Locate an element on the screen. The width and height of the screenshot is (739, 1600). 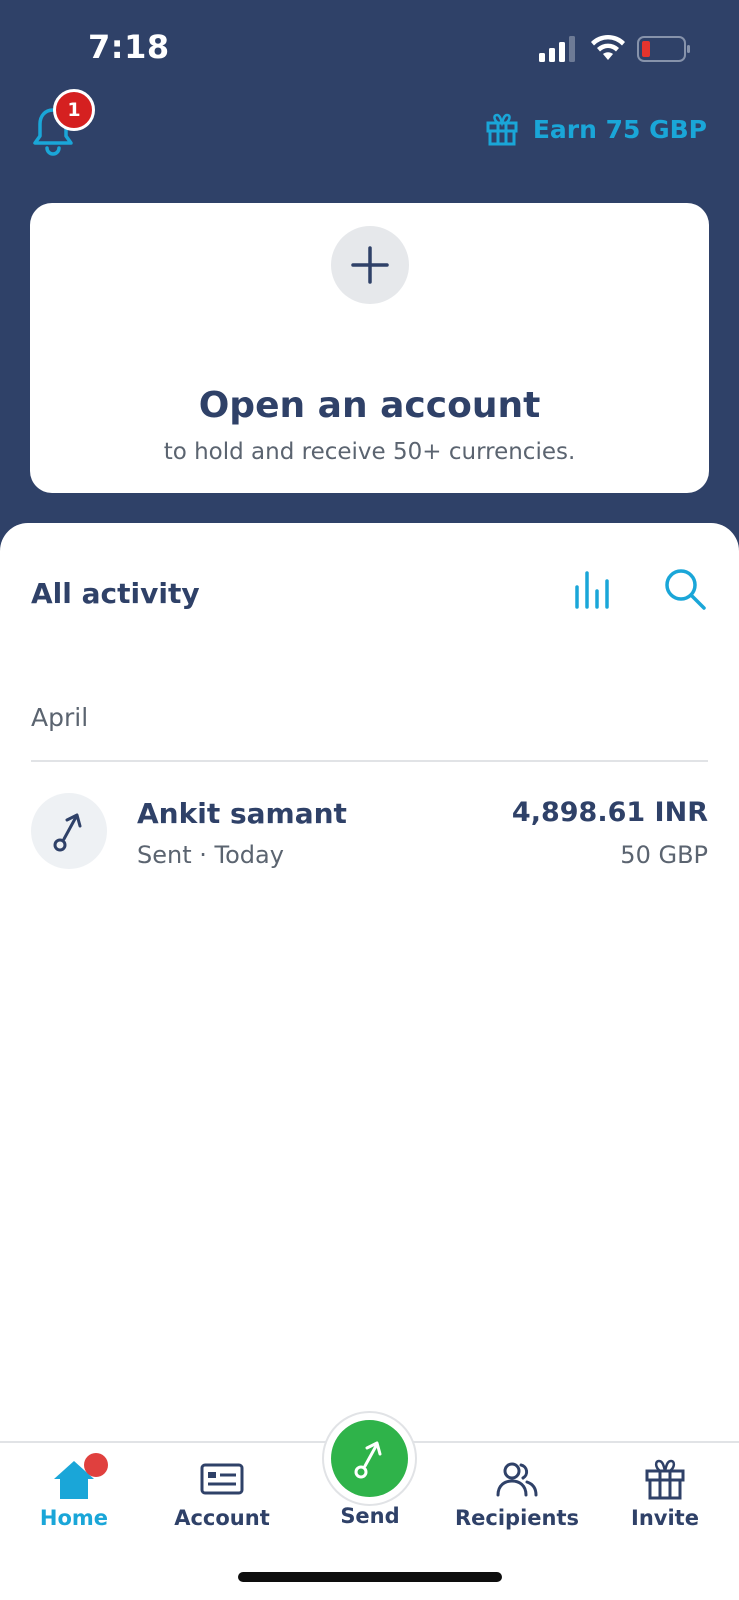
earn-referral-button: Earn 75 GBP is located at coordinates (596, 129).